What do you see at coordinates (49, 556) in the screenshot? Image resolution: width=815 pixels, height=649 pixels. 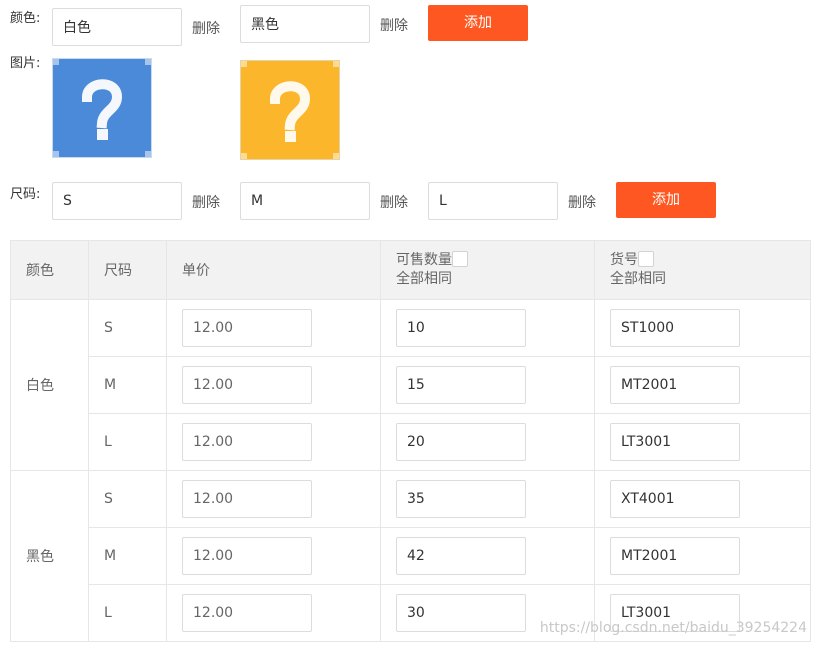 I see `cell-color: 黑色` at bounding box center [49, 556].